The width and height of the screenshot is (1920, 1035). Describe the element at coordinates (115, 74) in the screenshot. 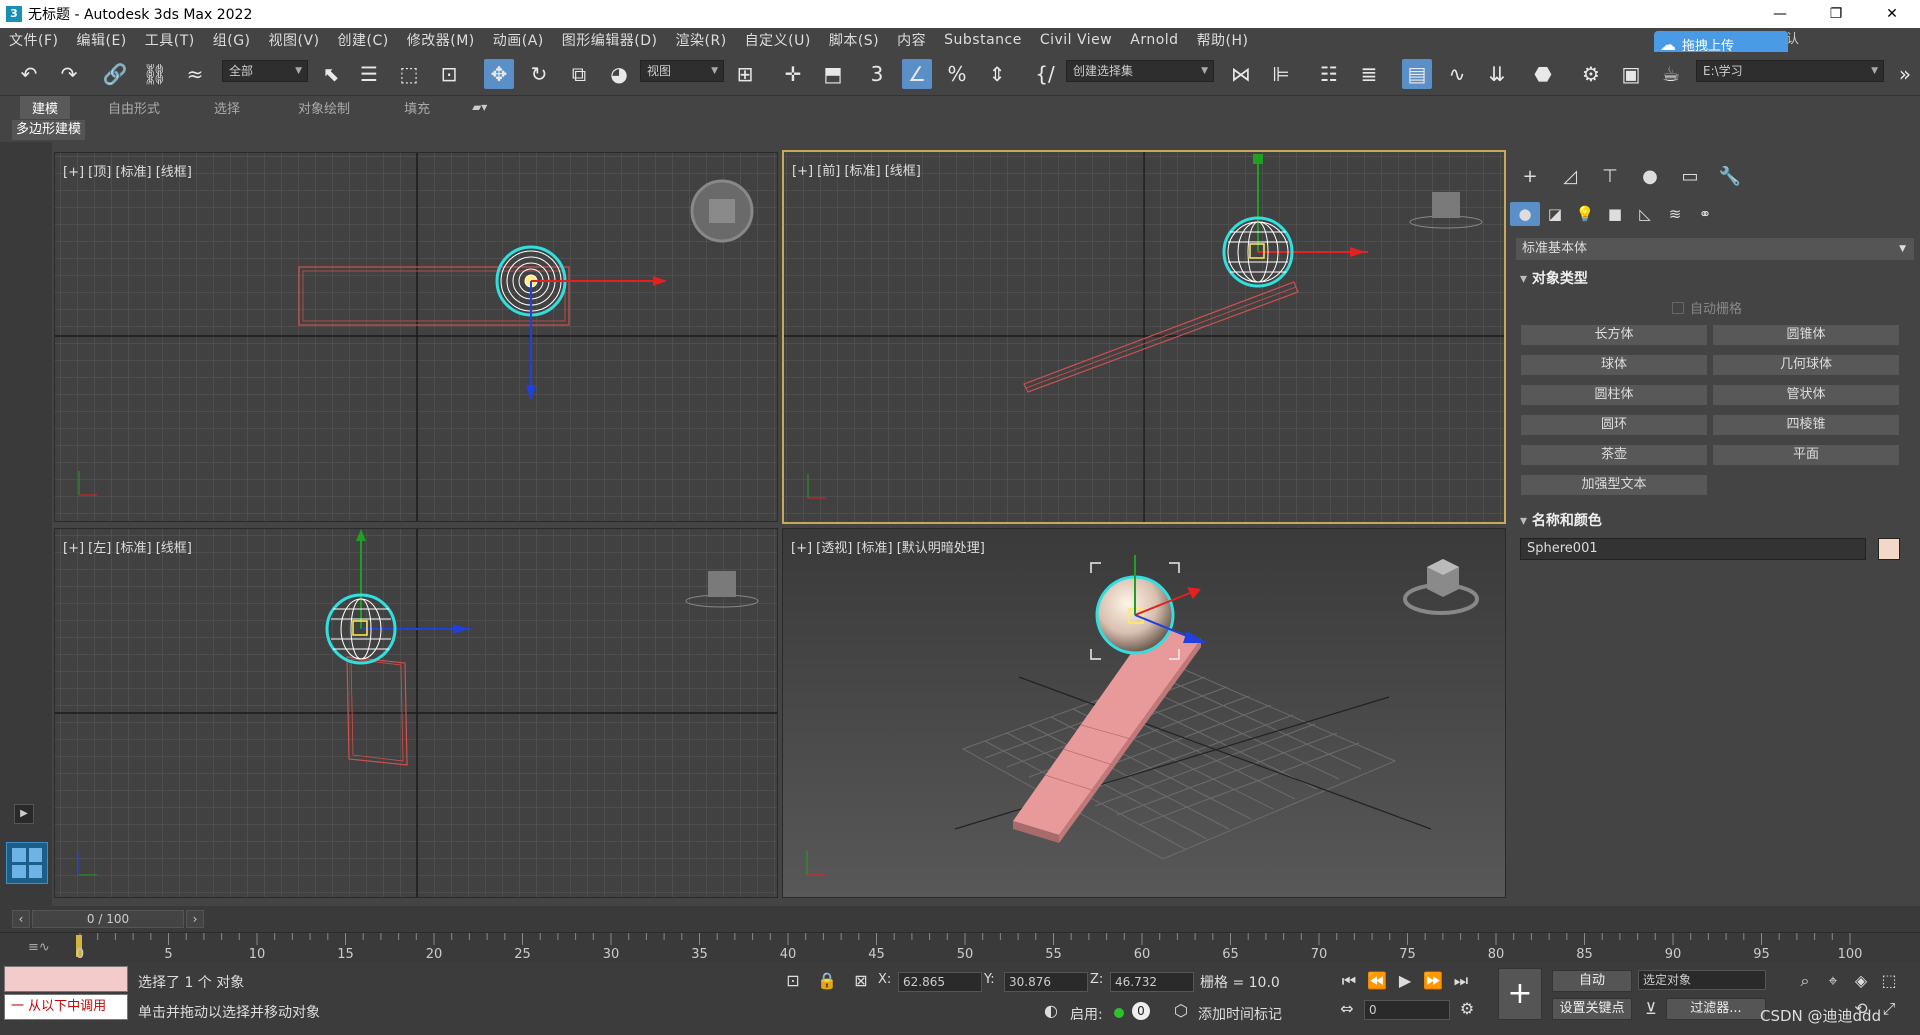

I see `link-icon: 🔗` at that location.